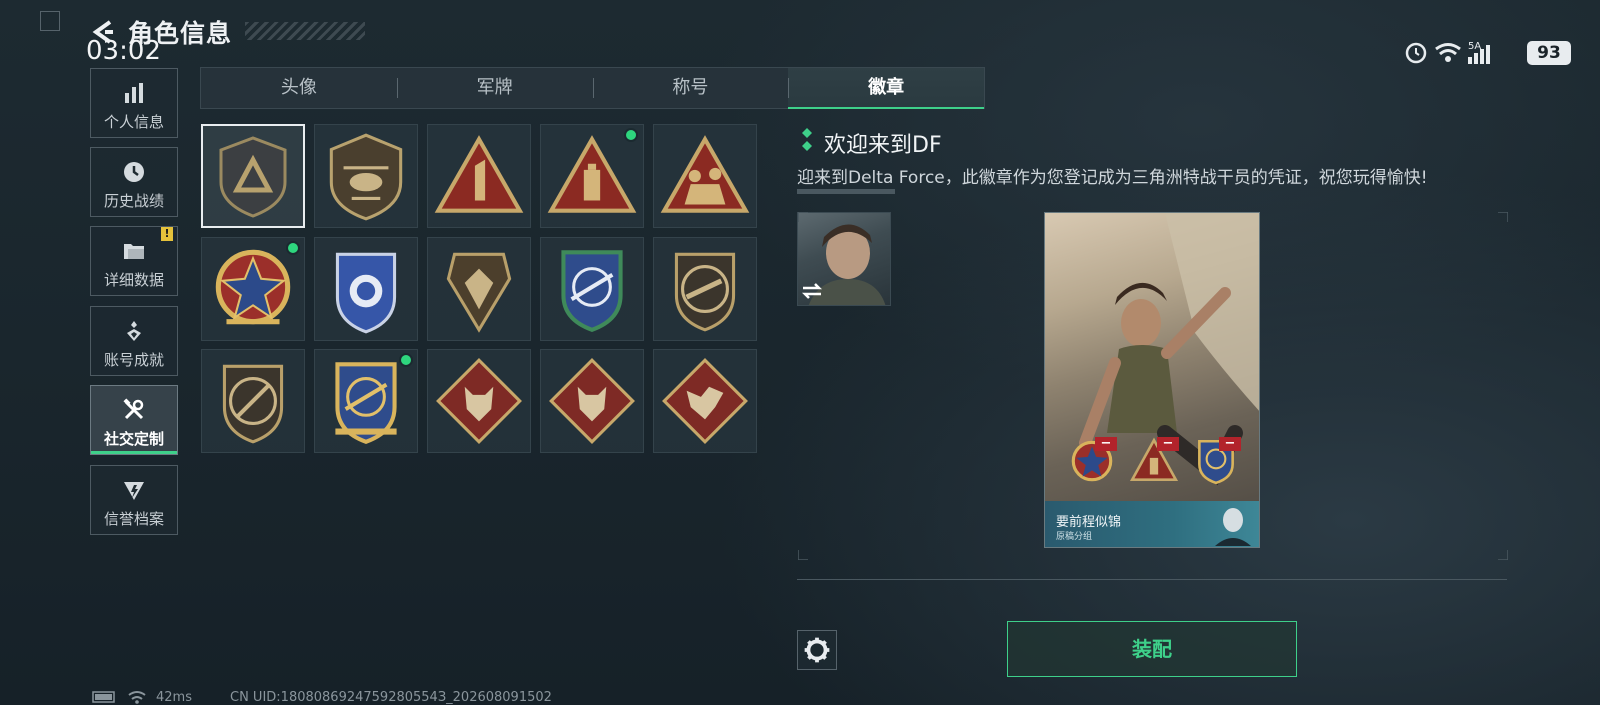 This screenshot has height=705, width=1600. I want to click on blue-police-badge-icon, so click(366, 293).